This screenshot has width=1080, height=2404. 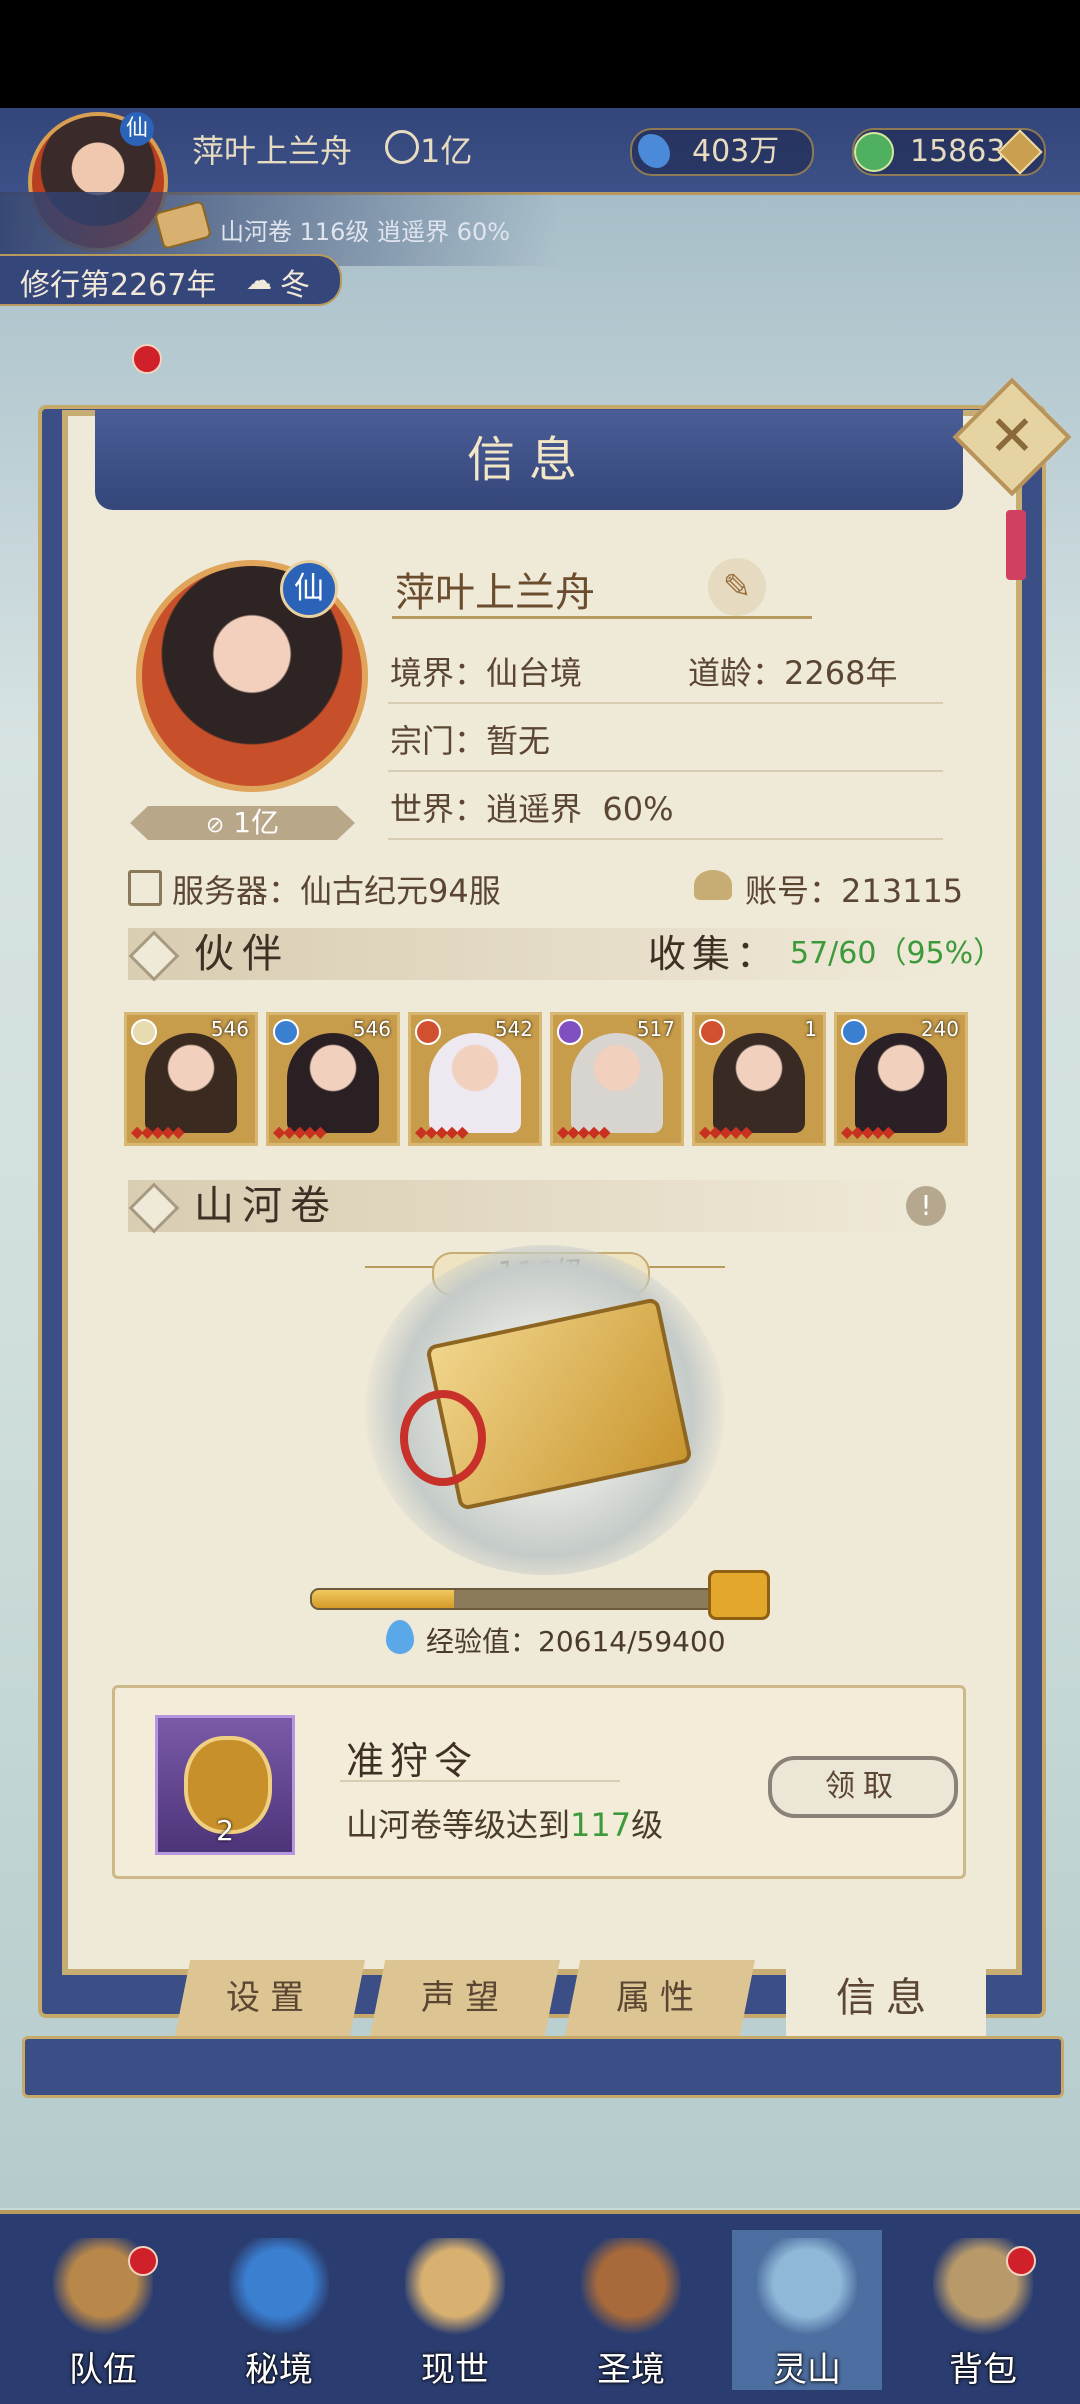 I want to click on partner-level: 240, so click(x=939, y=1029).